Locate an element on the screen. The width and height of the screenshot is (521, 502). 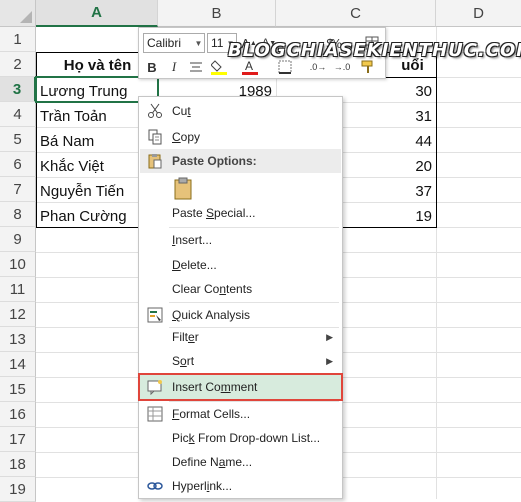
format-cells-icon is located at coordinates (155, 414).